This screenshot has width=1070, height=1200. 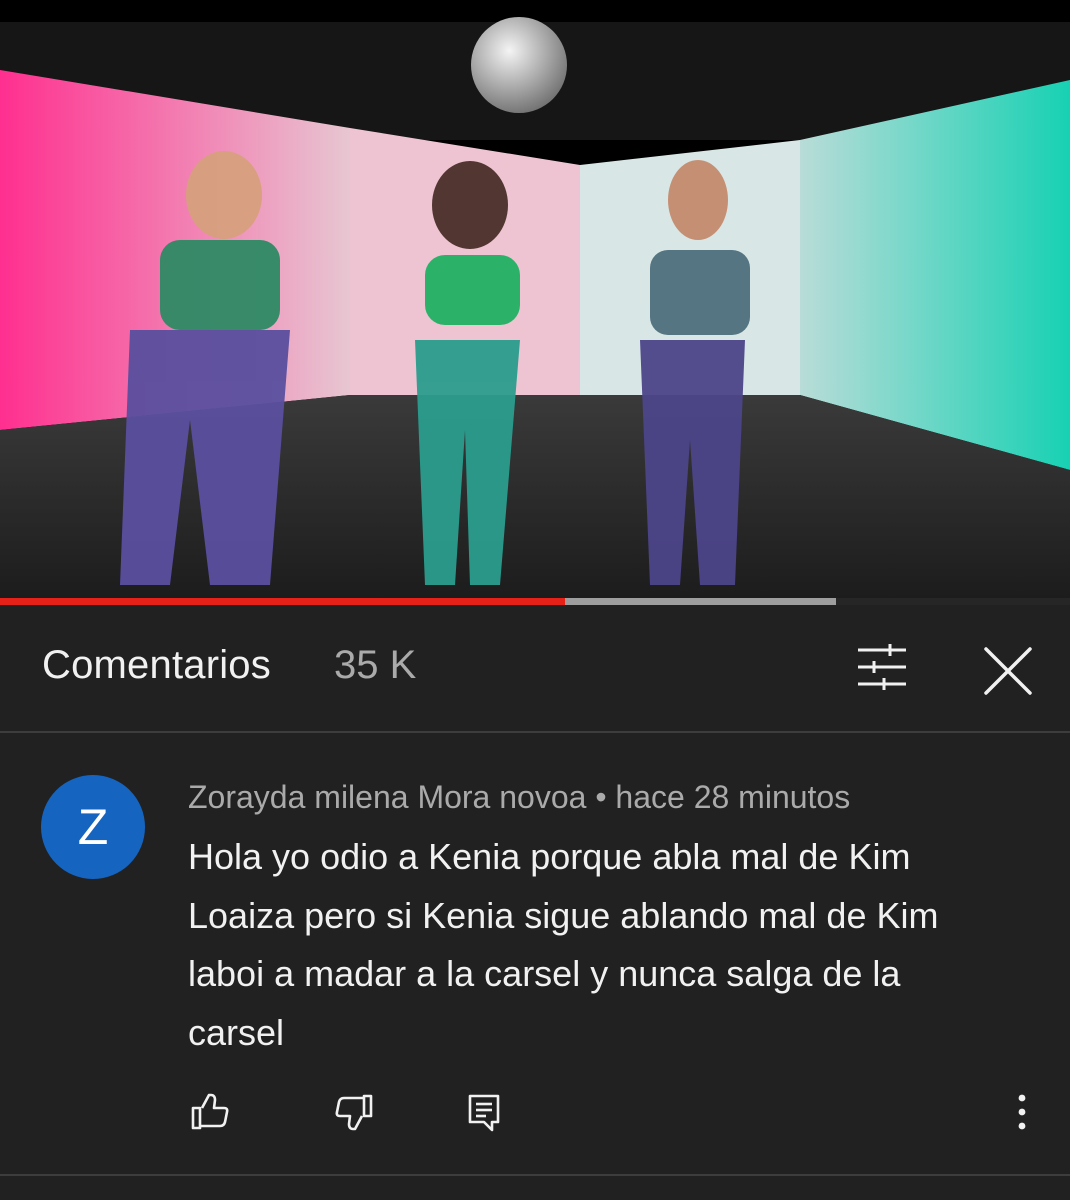 I want to click on more-vert-icon, so click(x=1022, y=1112).